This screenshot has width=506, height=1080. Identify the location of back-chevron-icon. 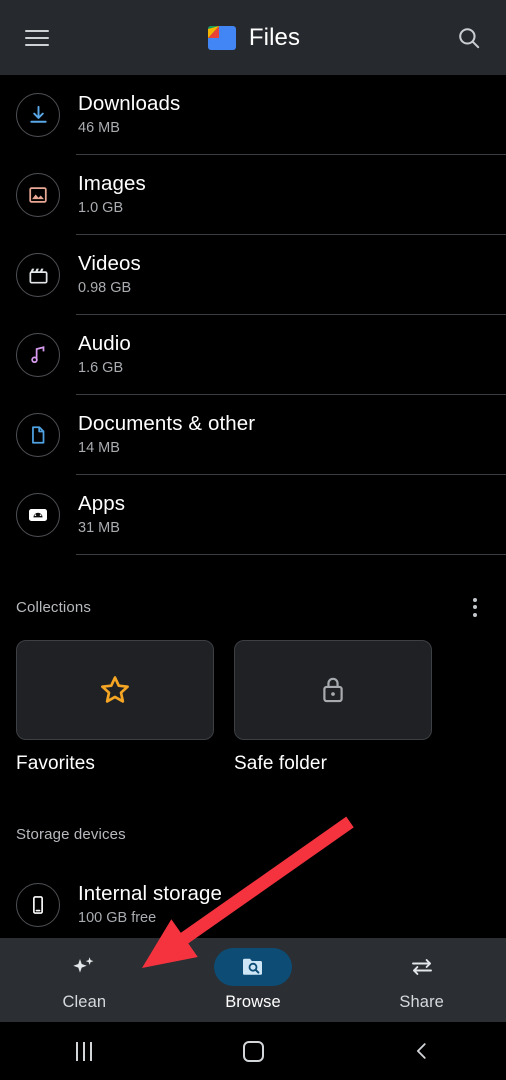
(421, 1051).